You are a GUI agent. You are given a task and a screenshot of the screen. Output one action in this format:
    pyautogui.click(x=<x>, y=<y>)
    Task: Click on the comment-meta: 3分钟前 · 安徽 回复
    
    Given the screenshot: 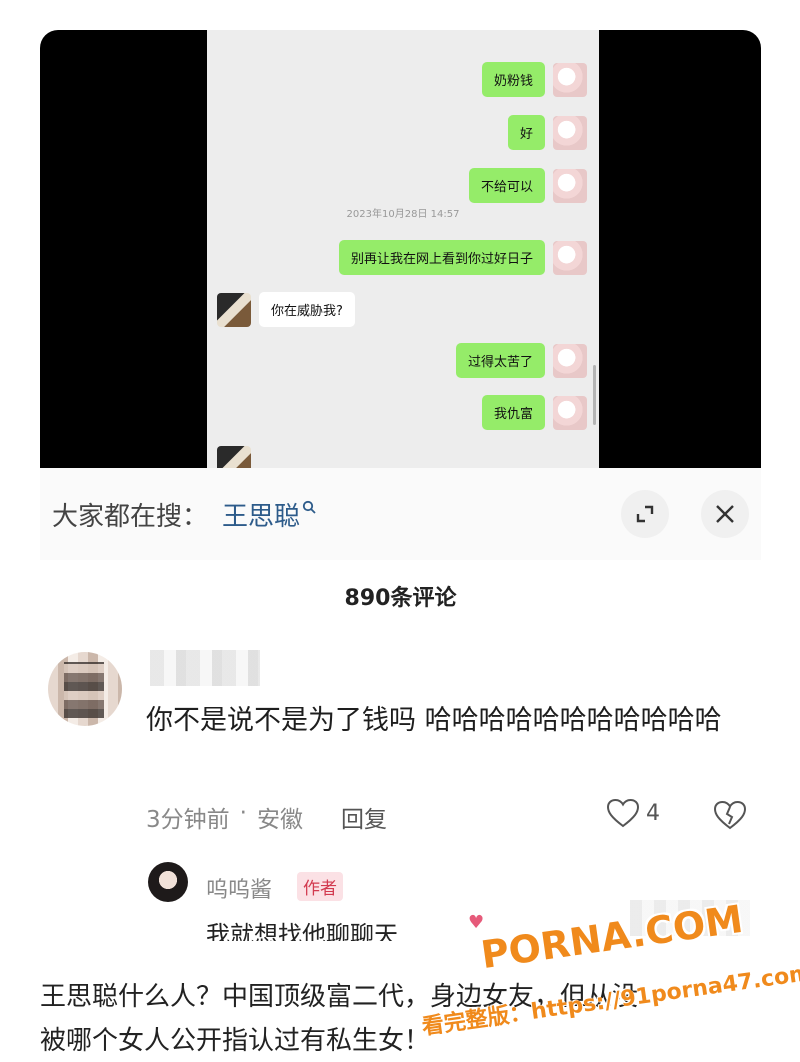 What is the action you would take?
    pyautogui.click(x=266, y=817)
    